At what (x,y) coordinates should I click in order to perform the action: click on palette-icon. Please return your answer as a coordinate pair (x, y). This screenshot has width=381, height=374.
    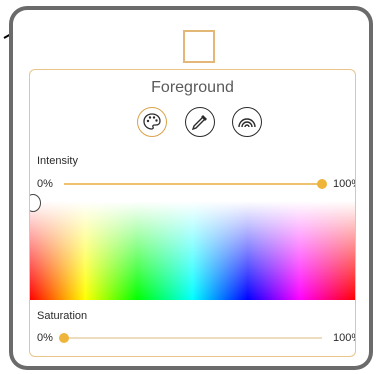
    Looking at the image, I should click on (152, 121).